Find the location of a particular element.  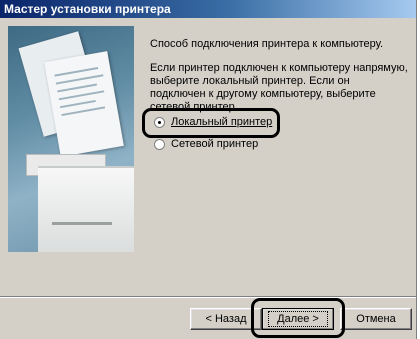

window-title: Мастер установки принтера is located at coordinates (208, 9).